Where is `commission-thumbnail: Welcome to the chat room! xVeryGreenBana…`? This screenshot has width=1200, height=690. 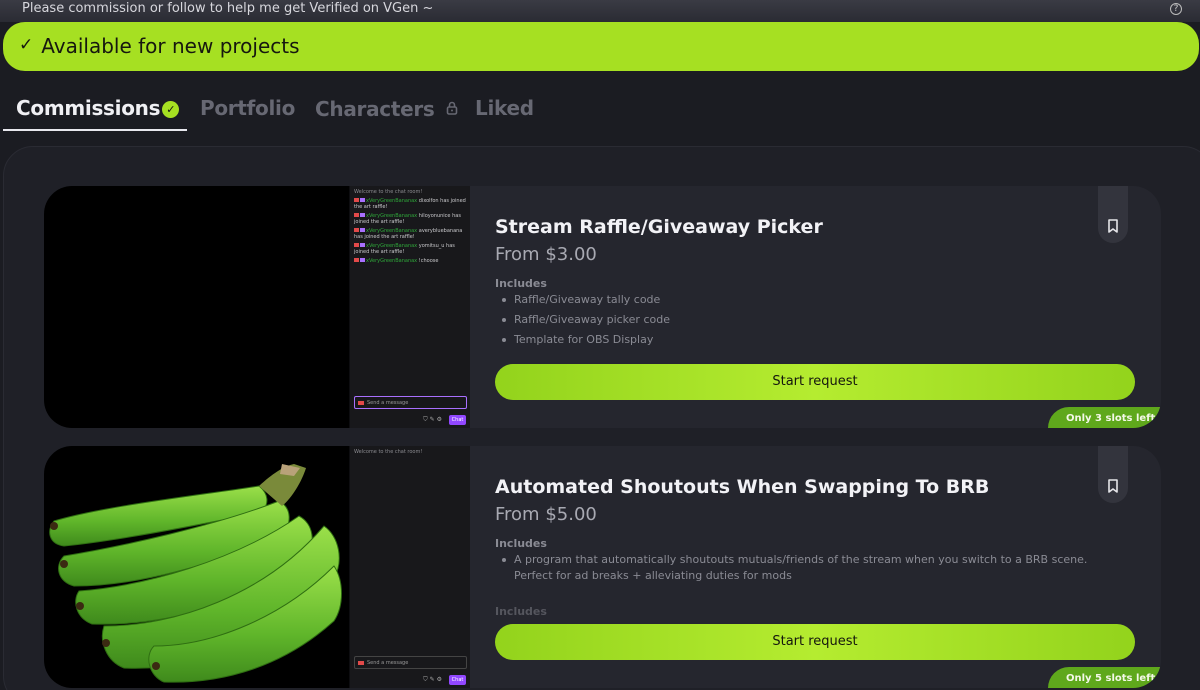
commission-thumbnail: Welcome to the chat room! xVeryGreenBana… is located at coordinates (257, 307).